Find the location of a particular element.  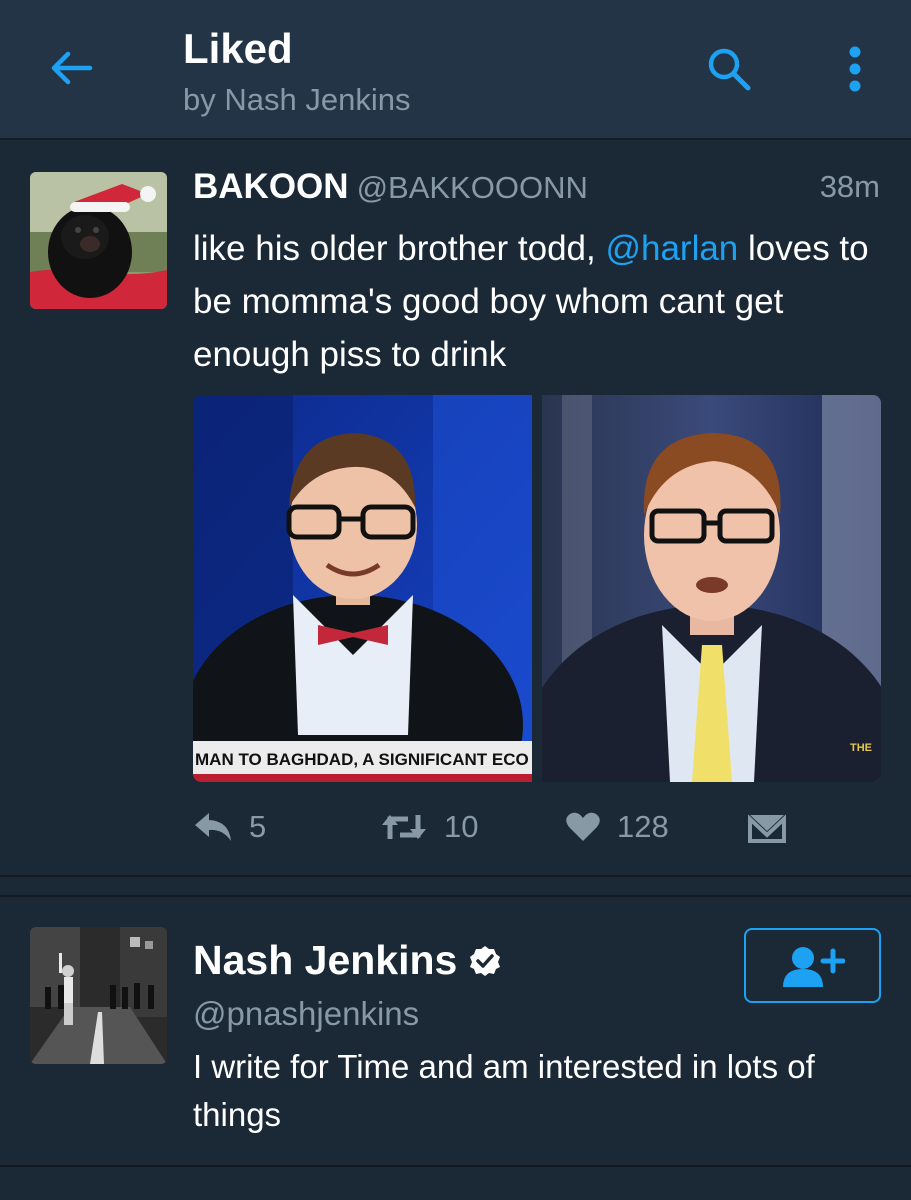

page-subtitle: by Nash Jenkins is located at coordinates (297, 99).